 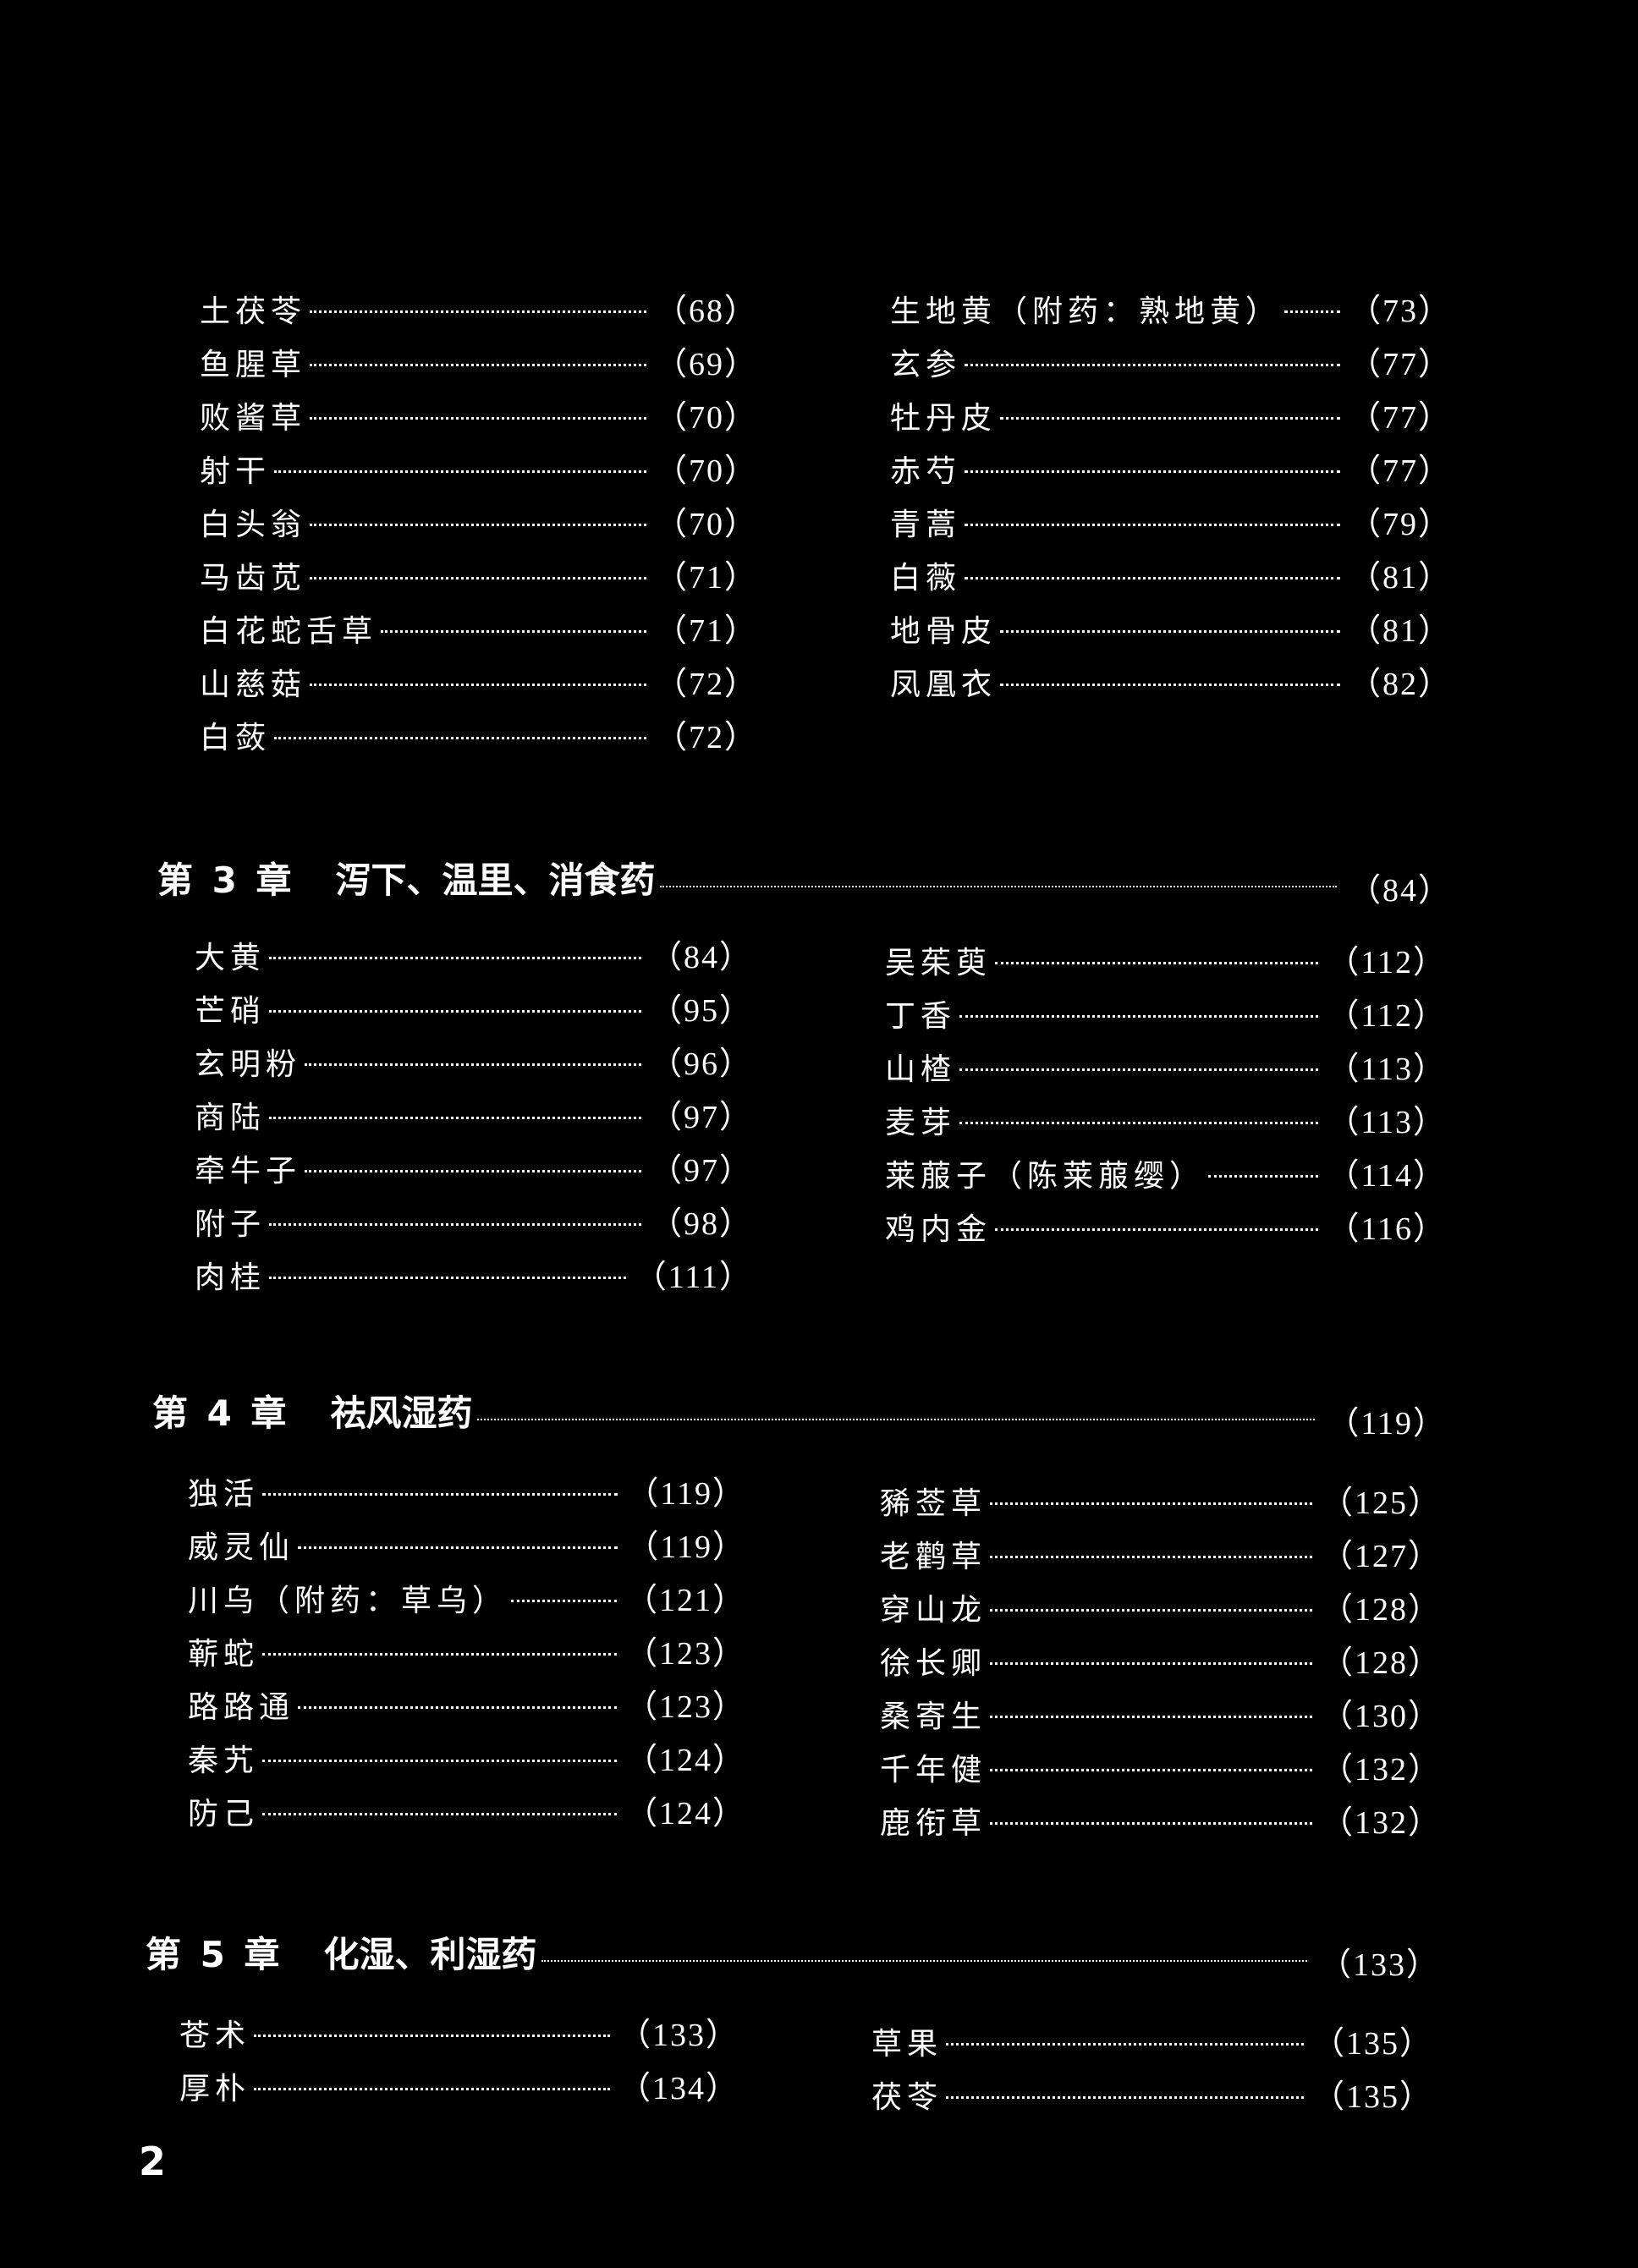 What do you see at coordinates (944, 631) in the screenshot?
I see `entry-name: 地骨皮` at bounding box center [944, 631].